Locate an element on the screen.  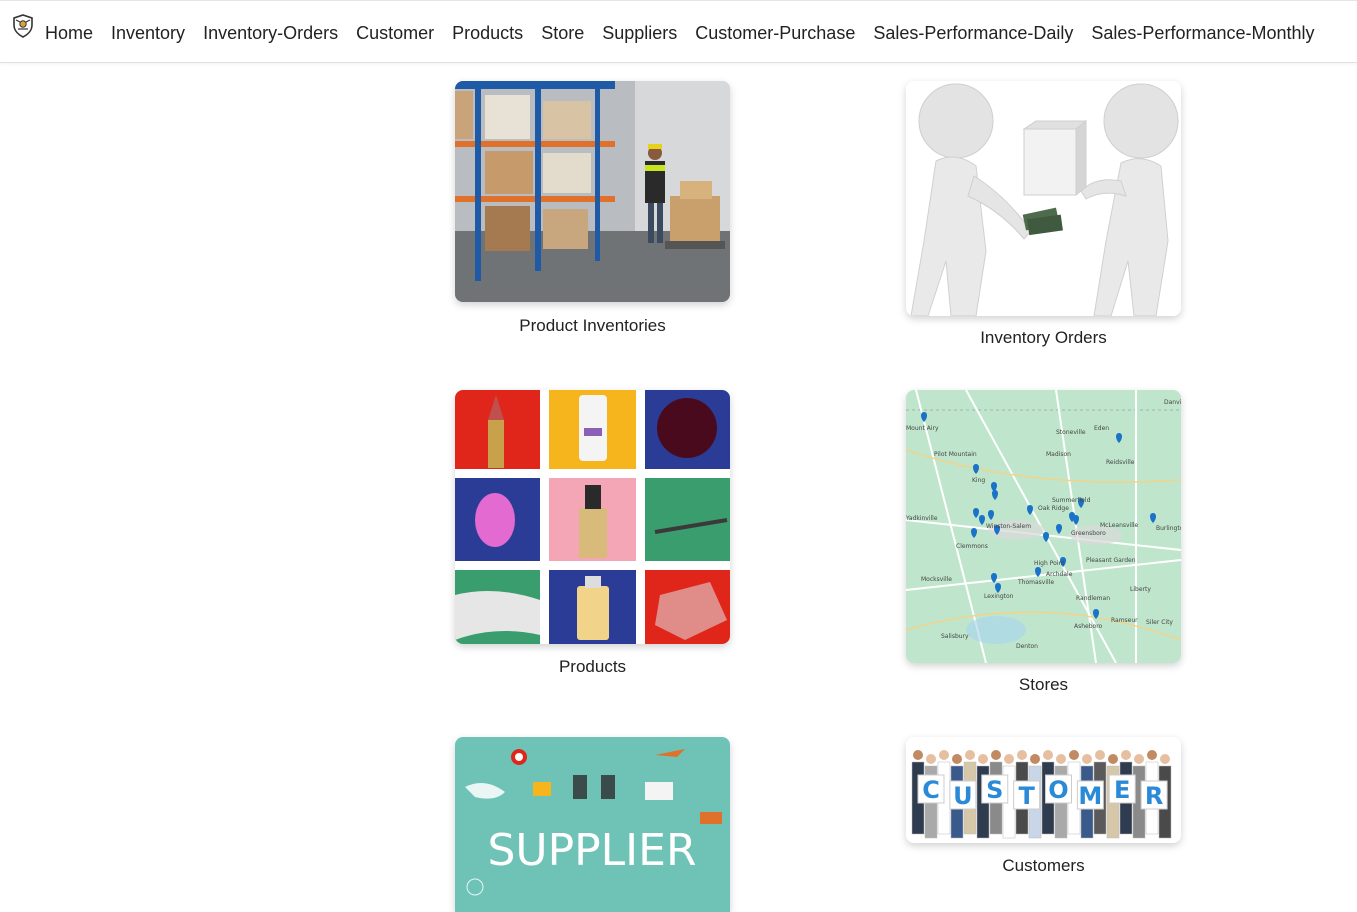
map-place-label: Reidsville is located at coordinates (1120, 462).